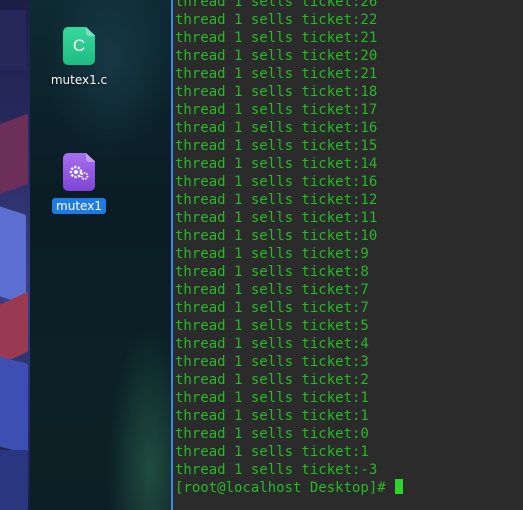  Describe the element at coordinates (399, 486) in the screenshot. I see `text-cursor` at that location.